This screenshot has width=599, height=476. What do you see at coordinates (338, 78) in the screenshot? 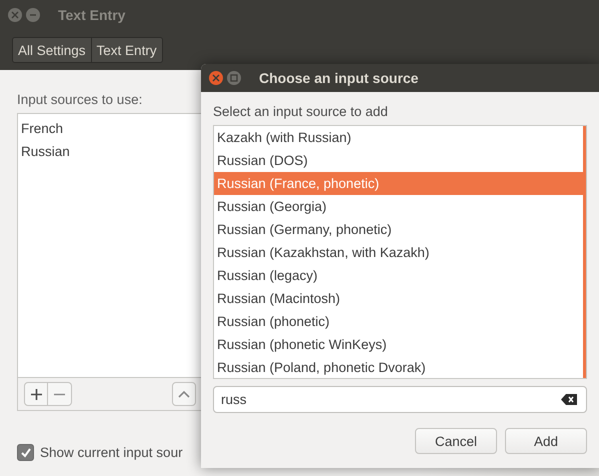
I see `dialog-title: Choose an input source` at bounding box center [338, 78].